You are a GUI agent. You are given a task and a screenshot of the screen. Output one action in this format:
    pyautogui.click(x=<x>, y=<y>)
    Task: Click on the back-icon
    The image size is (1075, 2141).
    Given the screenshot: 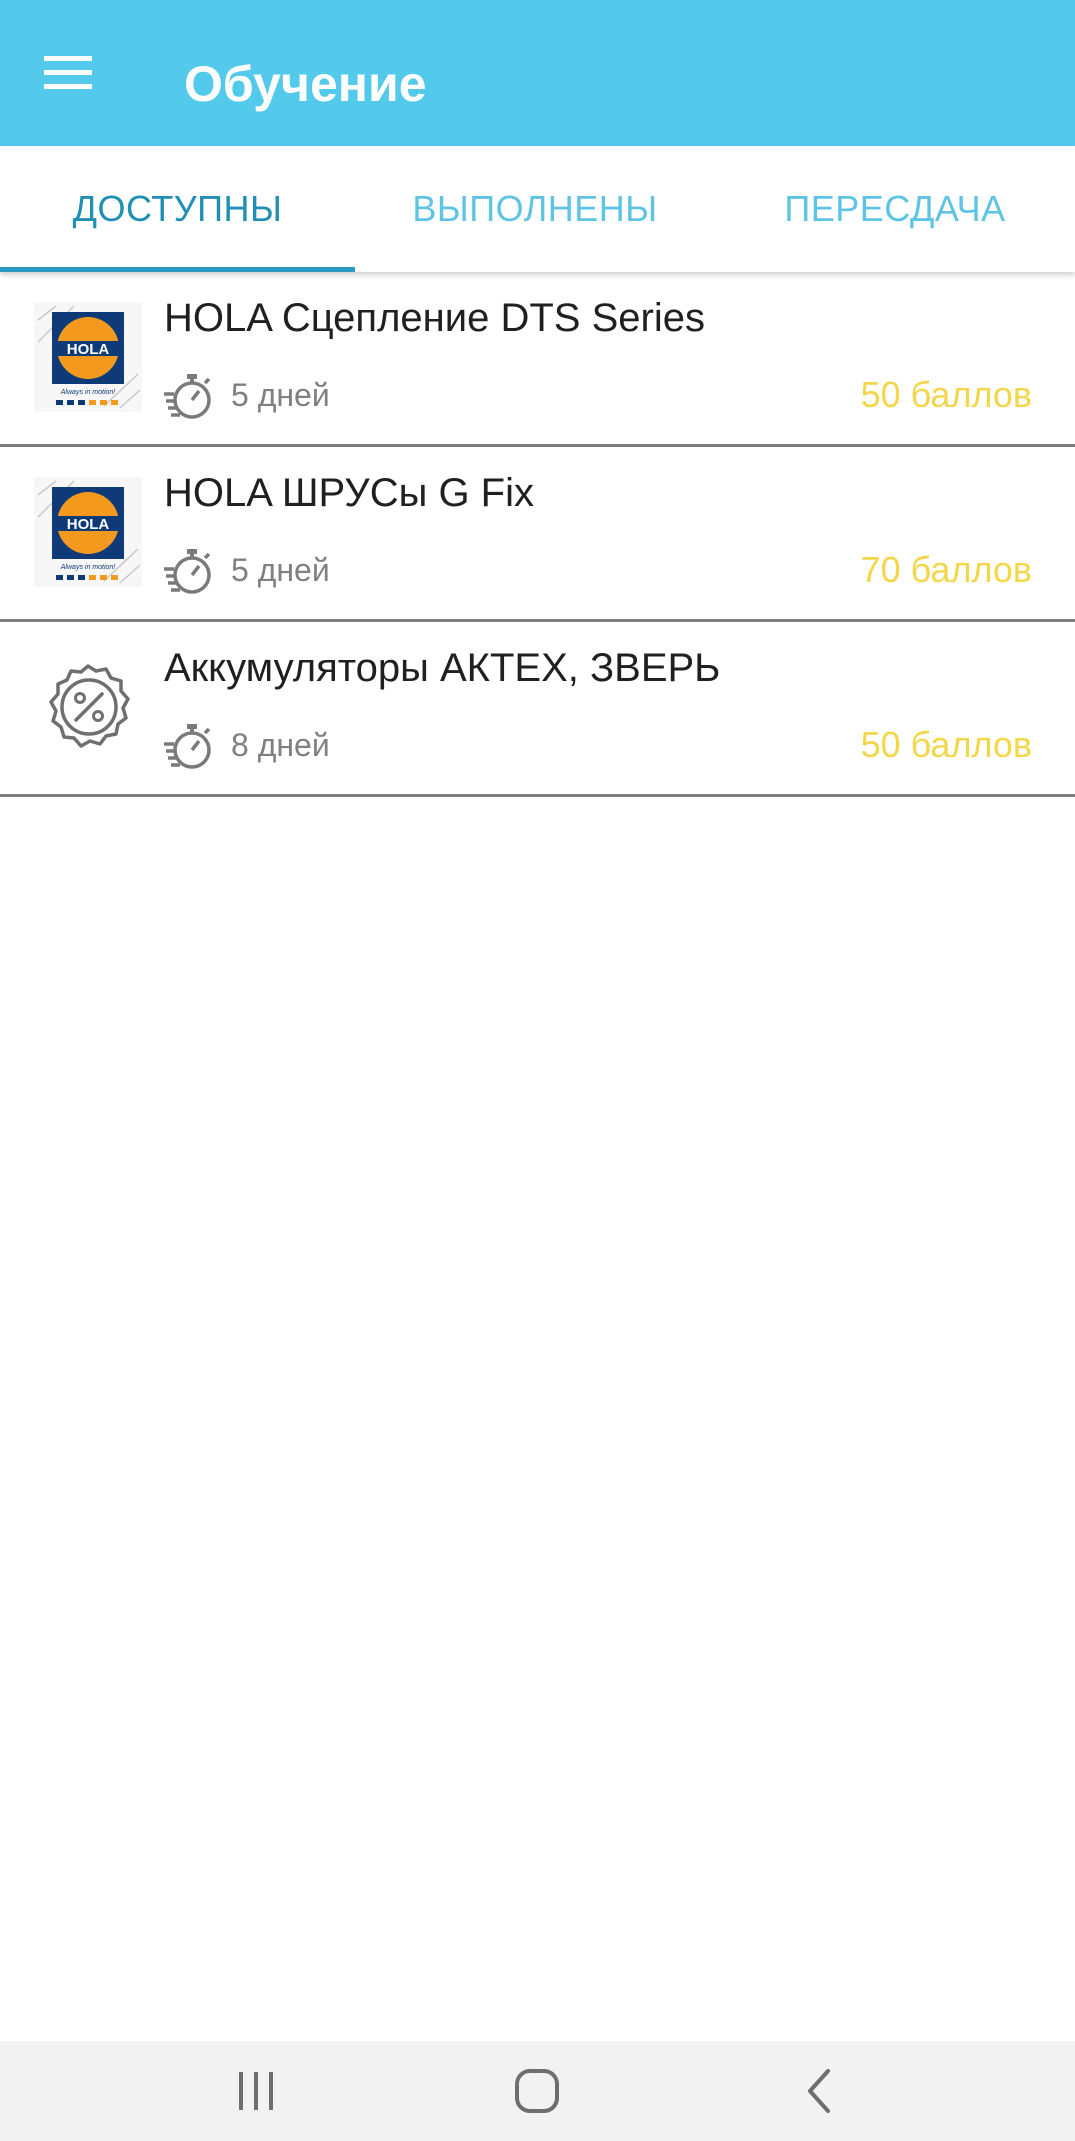 What is the action you would take?
    pyautogui.click(x=819, y=2091)
    